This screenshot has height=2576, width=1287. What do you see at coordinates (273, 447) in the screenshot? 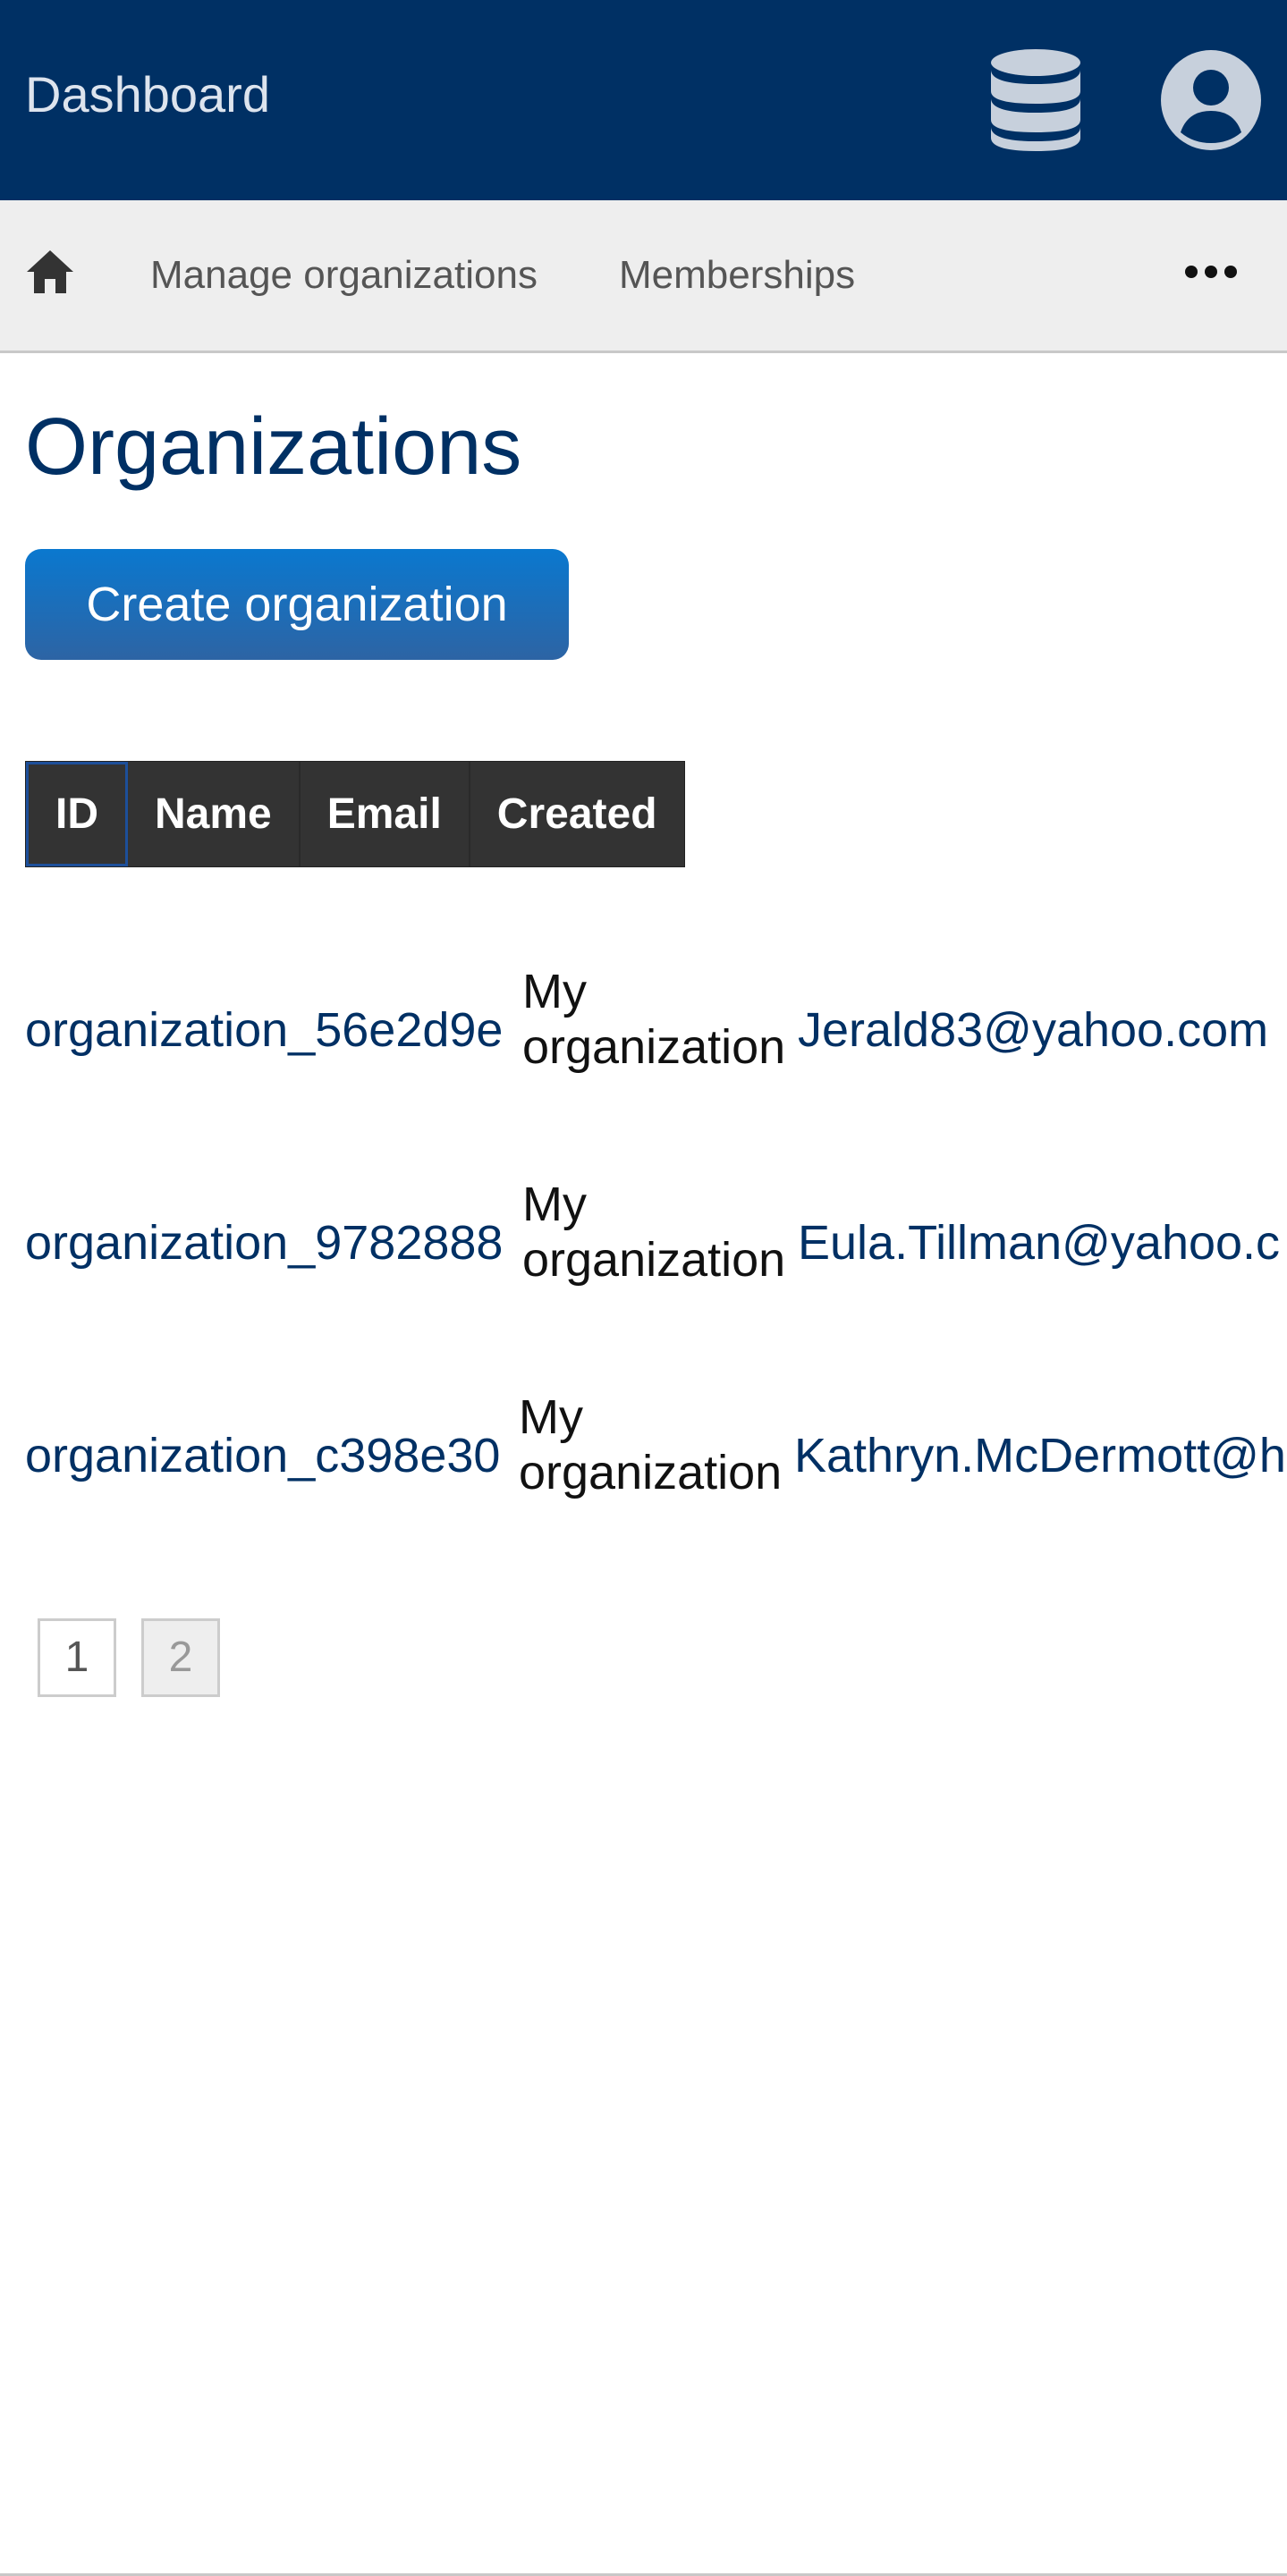
I see `page-title: Organizations` at bounding box center [273, 447].